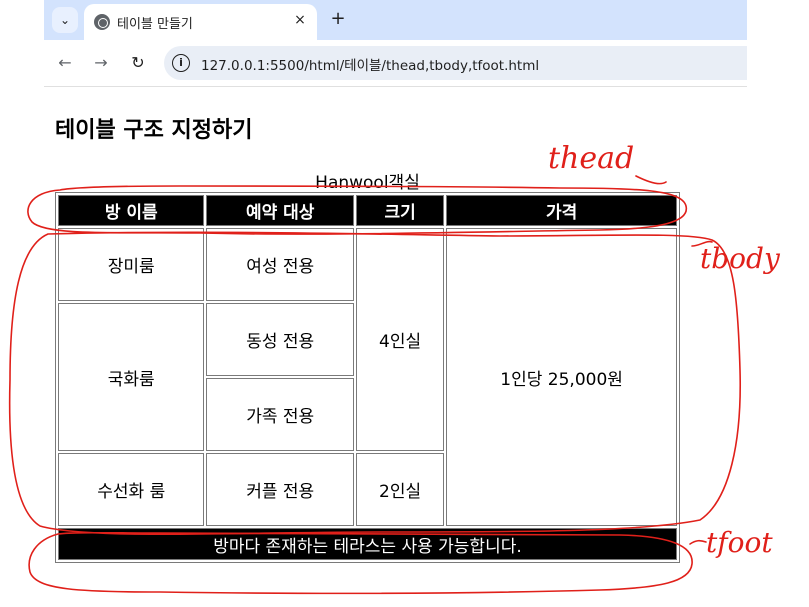  I want to click on cell-price: 1인당 25,000원, so click(561, 377).